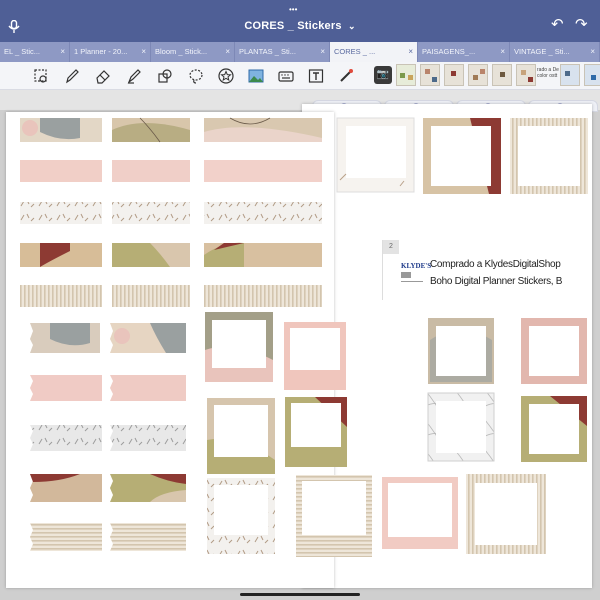 The width and height of the screenshot is (600, 600). I want to click on tab-cores-stickers: CORES _ ... ×, so click(374, 52).